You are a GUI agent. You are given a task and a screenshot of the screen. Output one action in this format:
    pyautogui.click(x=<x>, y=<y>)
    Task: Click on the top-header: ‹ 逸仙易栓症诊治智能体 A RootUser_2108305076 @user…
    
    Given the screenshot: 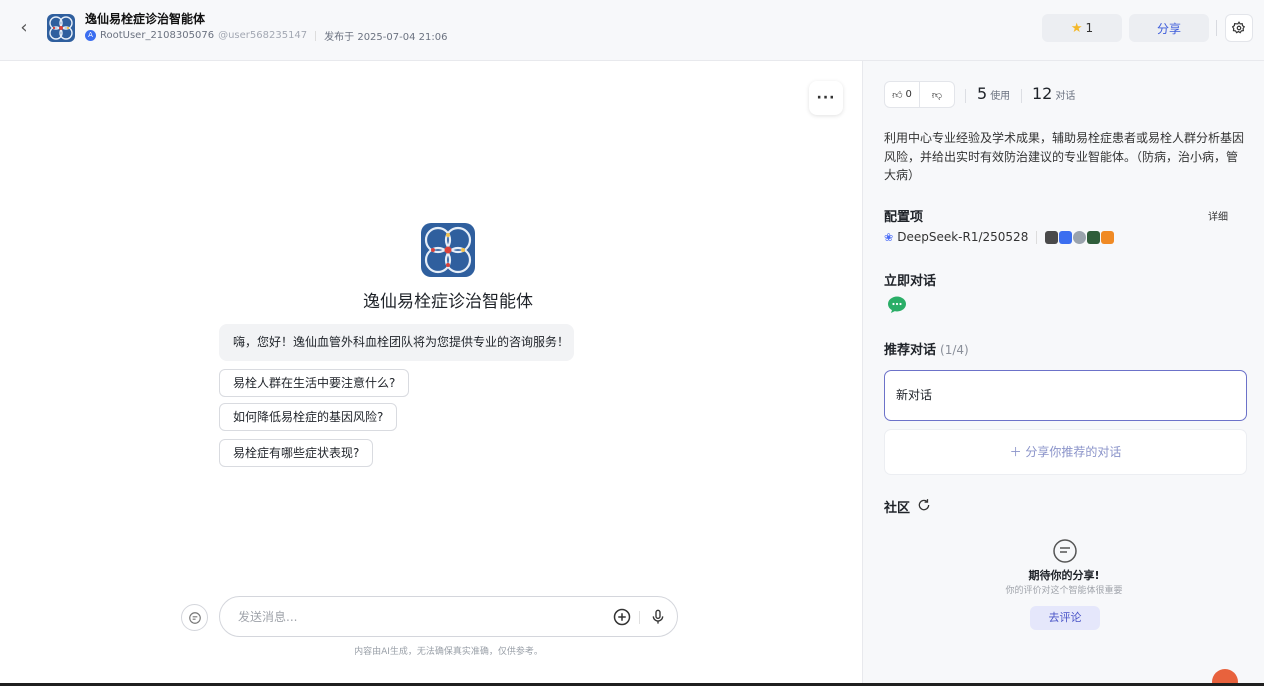 What is the action you would take?
    pyautogui.click(x=632, y=30)
    